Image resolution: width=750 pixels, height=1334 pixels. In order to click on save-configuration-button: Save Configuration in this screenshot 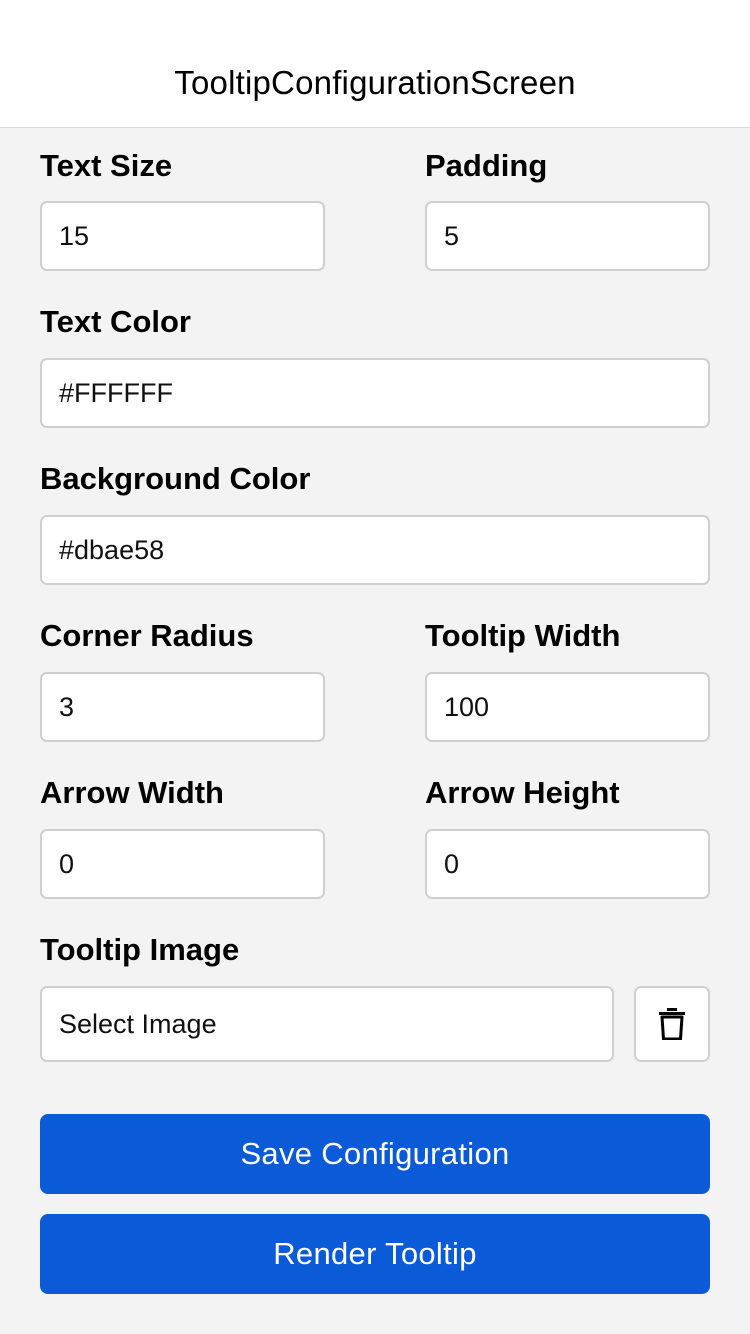, I will do `click(375, 1154)`.